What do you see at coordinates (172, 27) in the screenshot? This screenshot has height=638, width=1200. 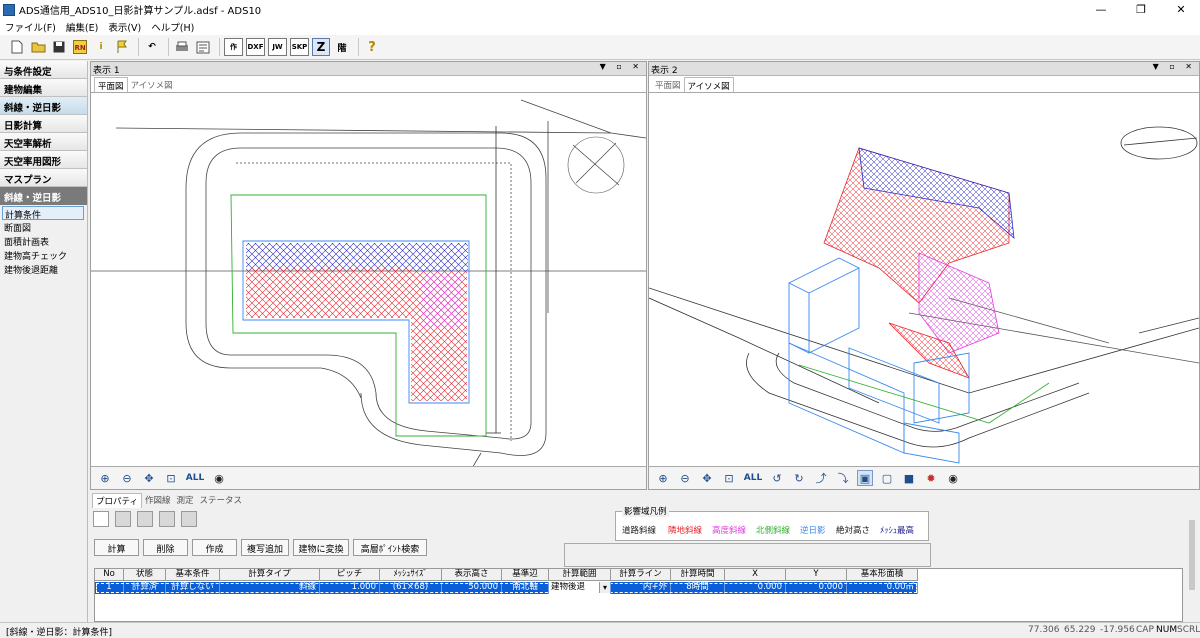 I see `menu-help: ヘルプ(H)` at bounding box center [172, 27].